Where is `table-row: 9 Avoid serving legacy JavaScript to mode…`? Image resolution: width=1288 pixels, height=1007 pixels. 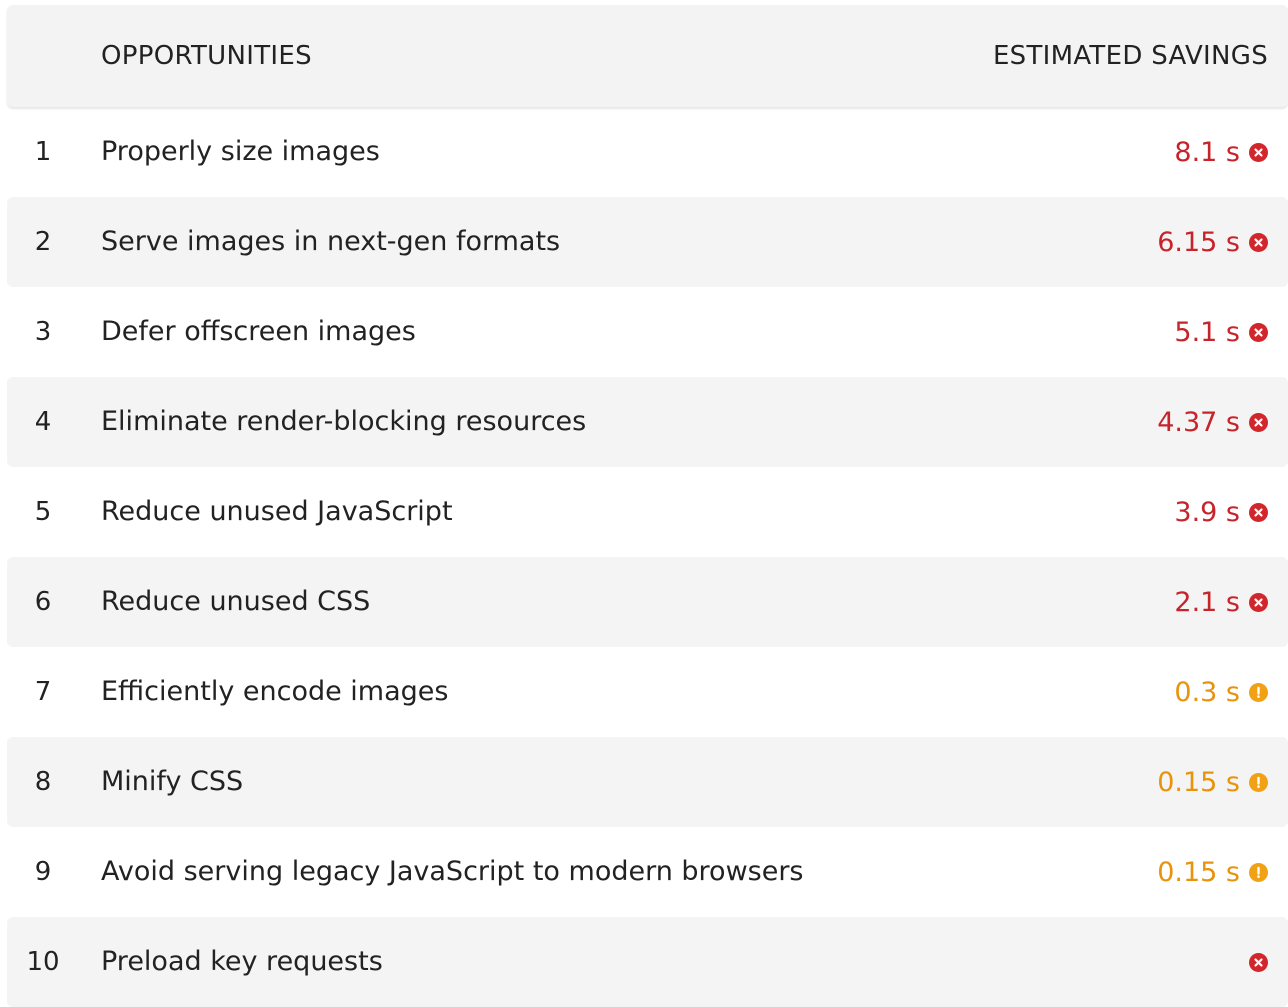
table-row: 9 Avoid serving legacy JavaScript to mode… is located at coordinates (647, 872).